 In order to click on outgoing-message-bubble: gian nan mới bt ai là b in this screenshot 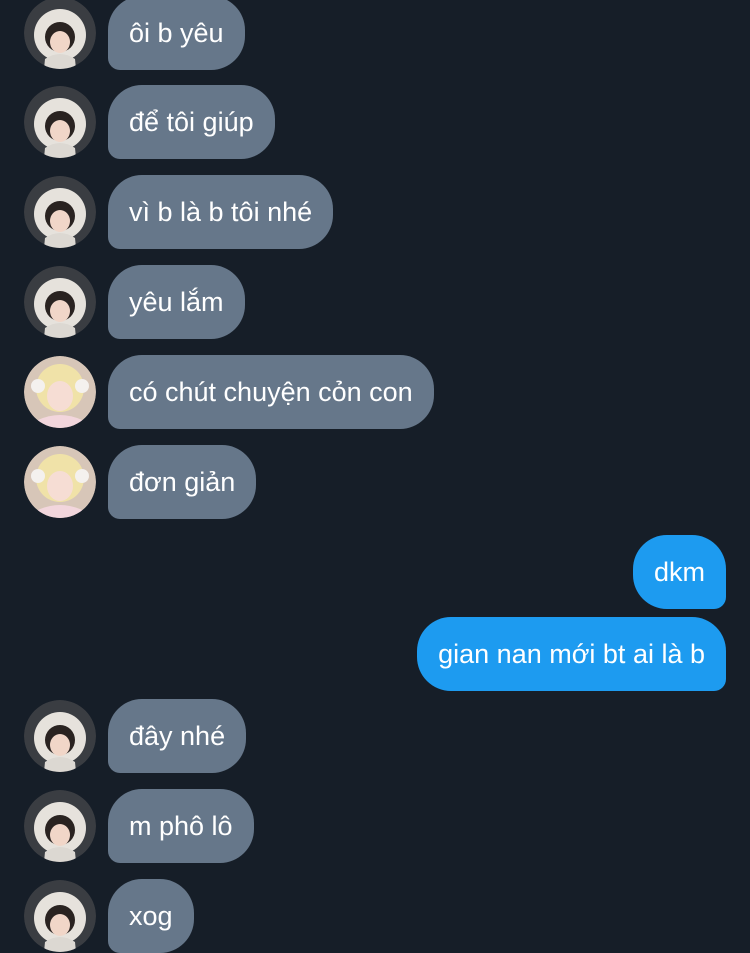, I will do `click(571, 654)`.